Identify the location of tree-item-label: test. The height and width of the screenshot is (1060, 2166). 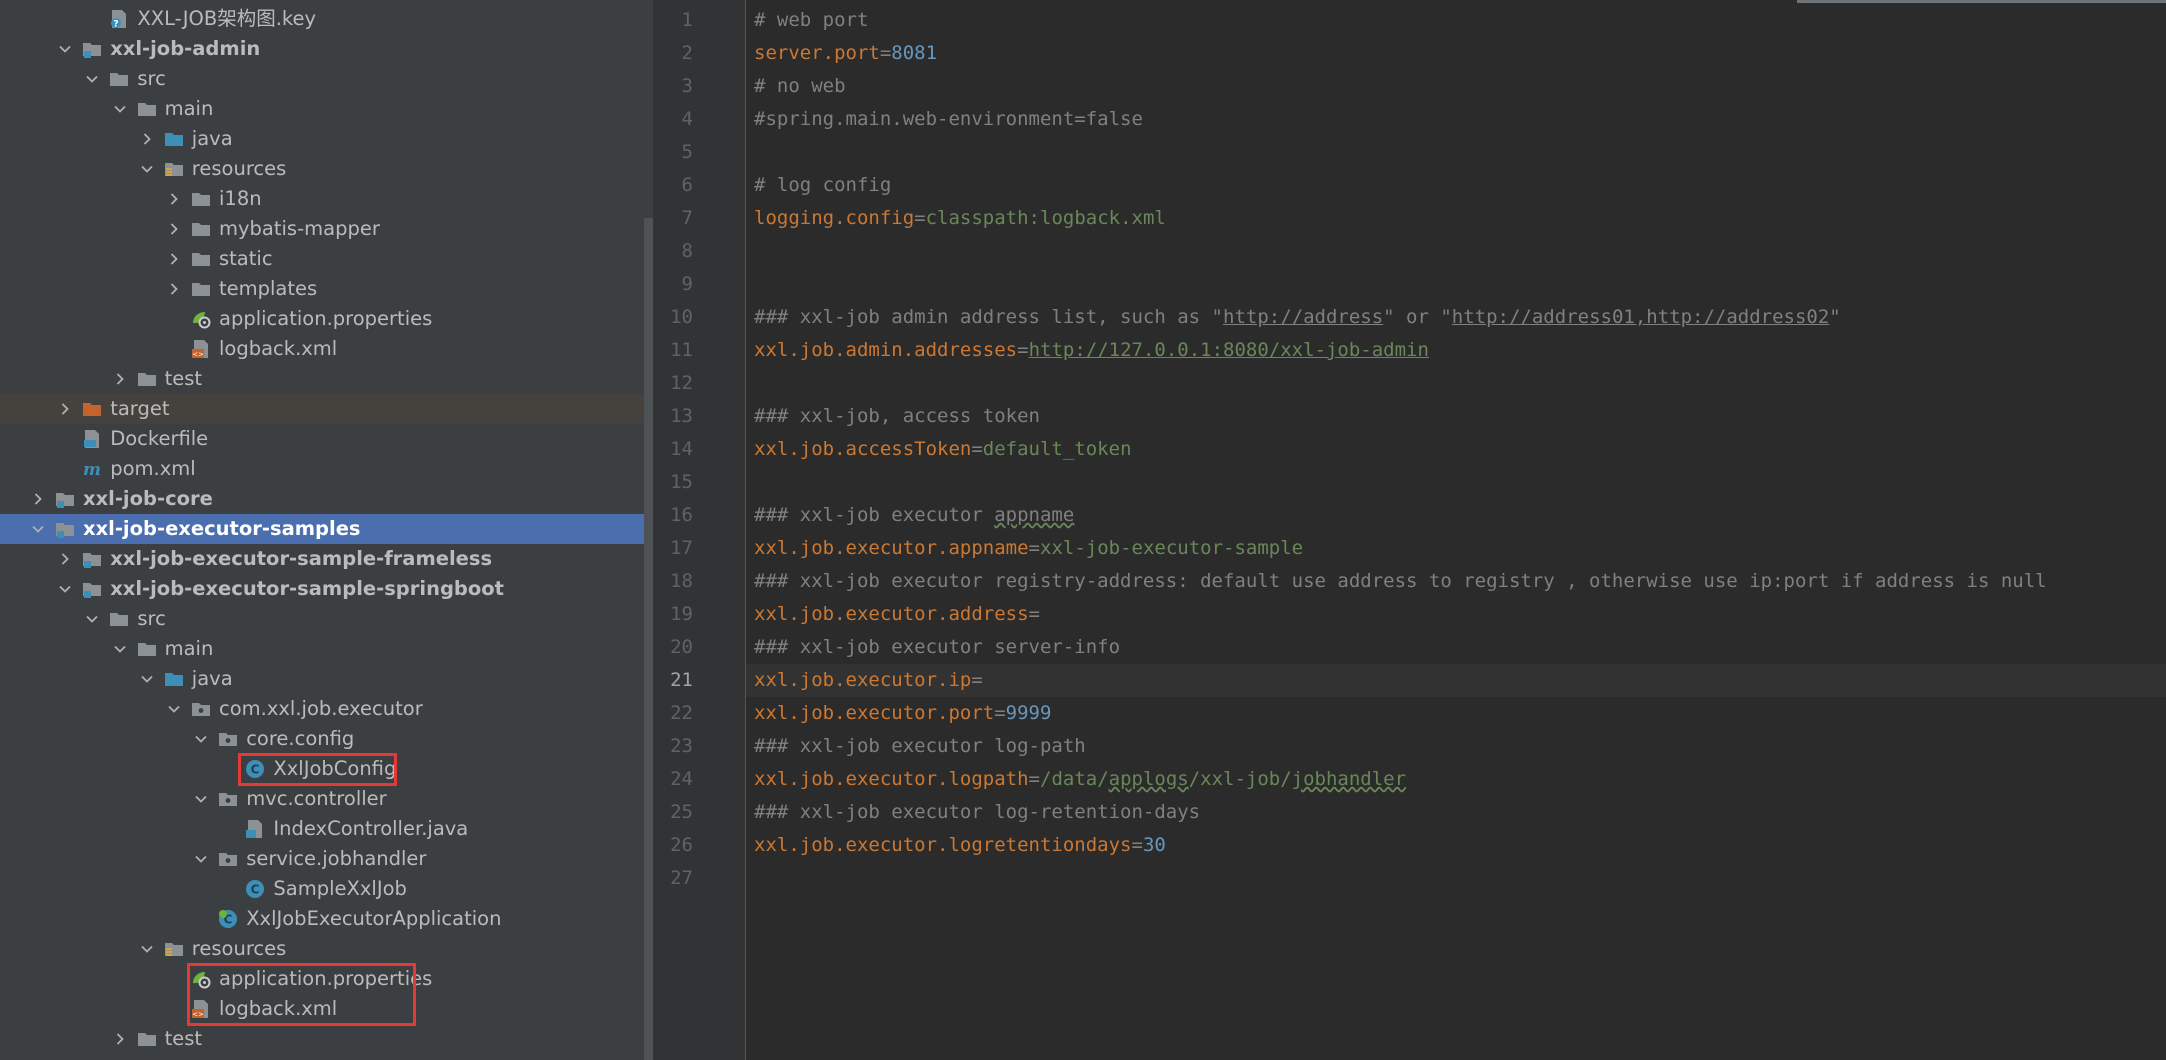
(183, 1038).